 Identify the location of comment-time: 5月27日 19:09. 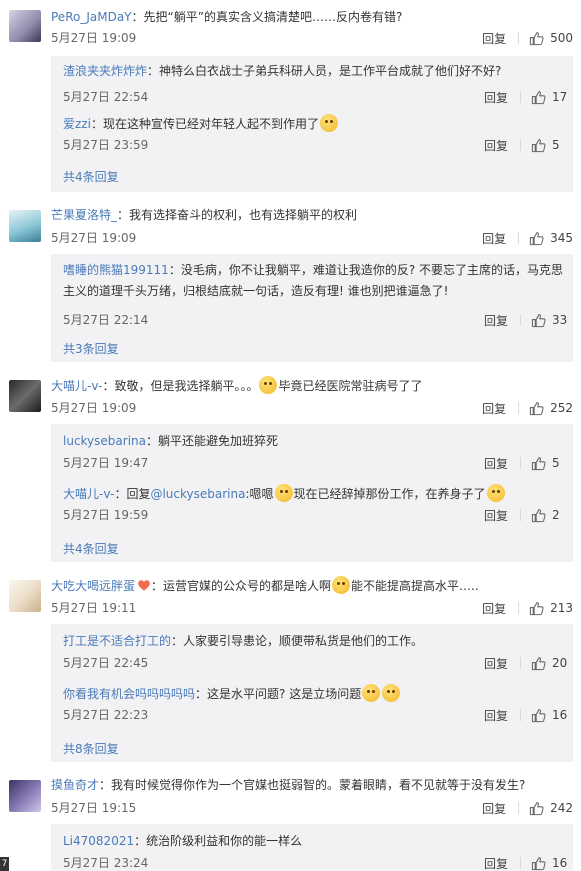
(94, 238).